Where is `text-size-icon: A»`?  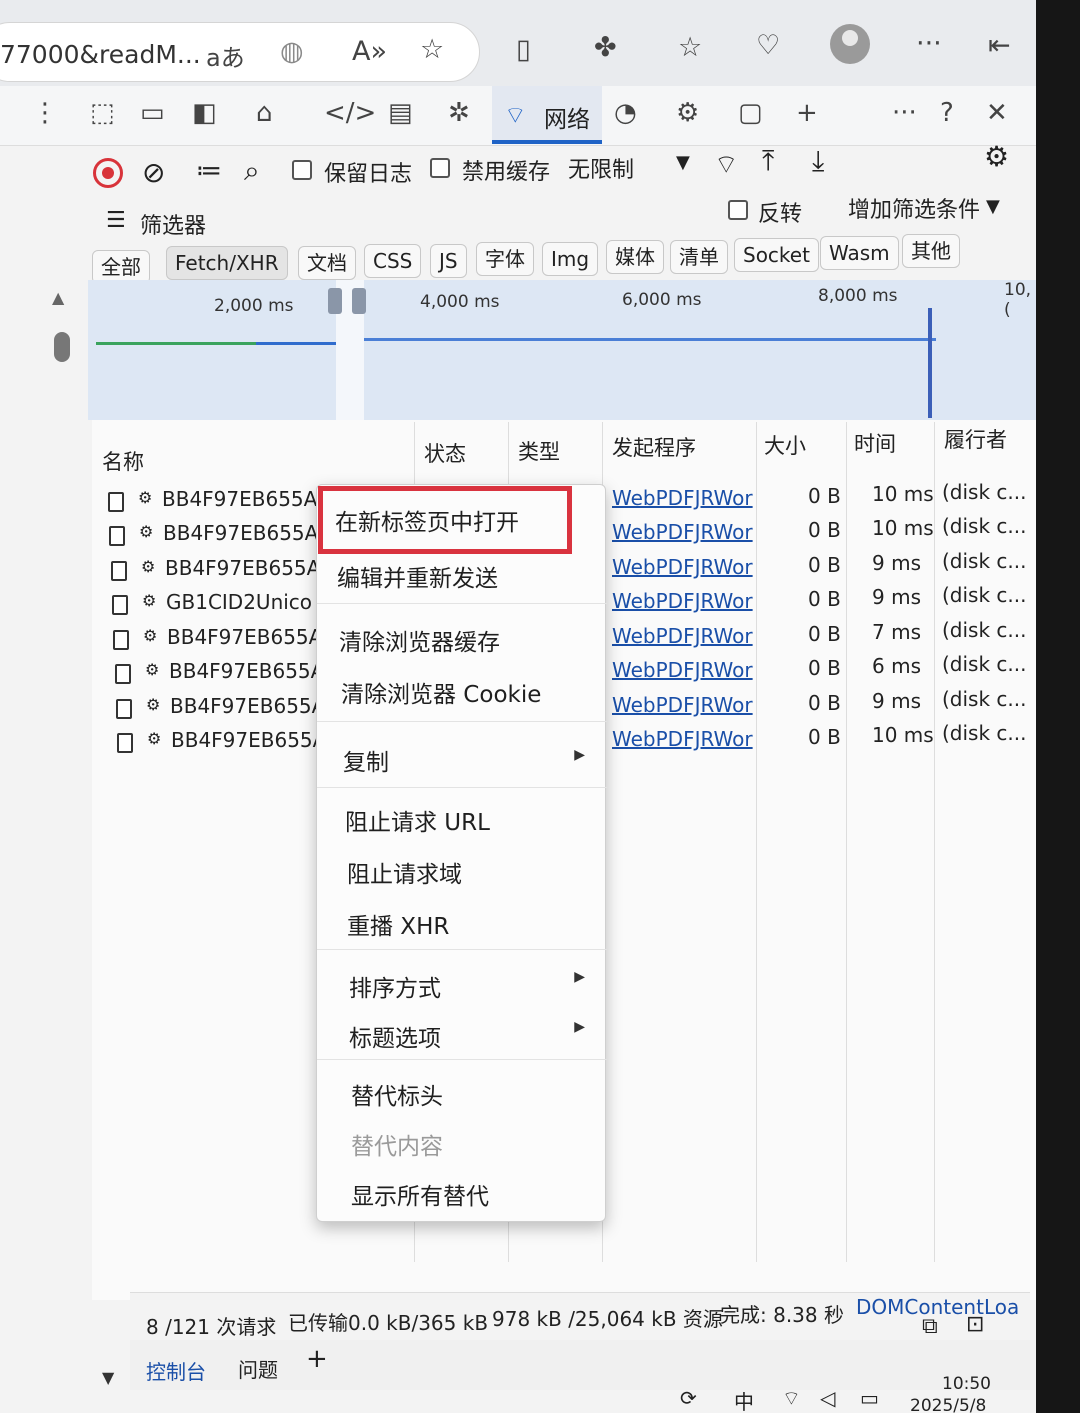 text-size-icon: A» is located at coordinates (369, 51).